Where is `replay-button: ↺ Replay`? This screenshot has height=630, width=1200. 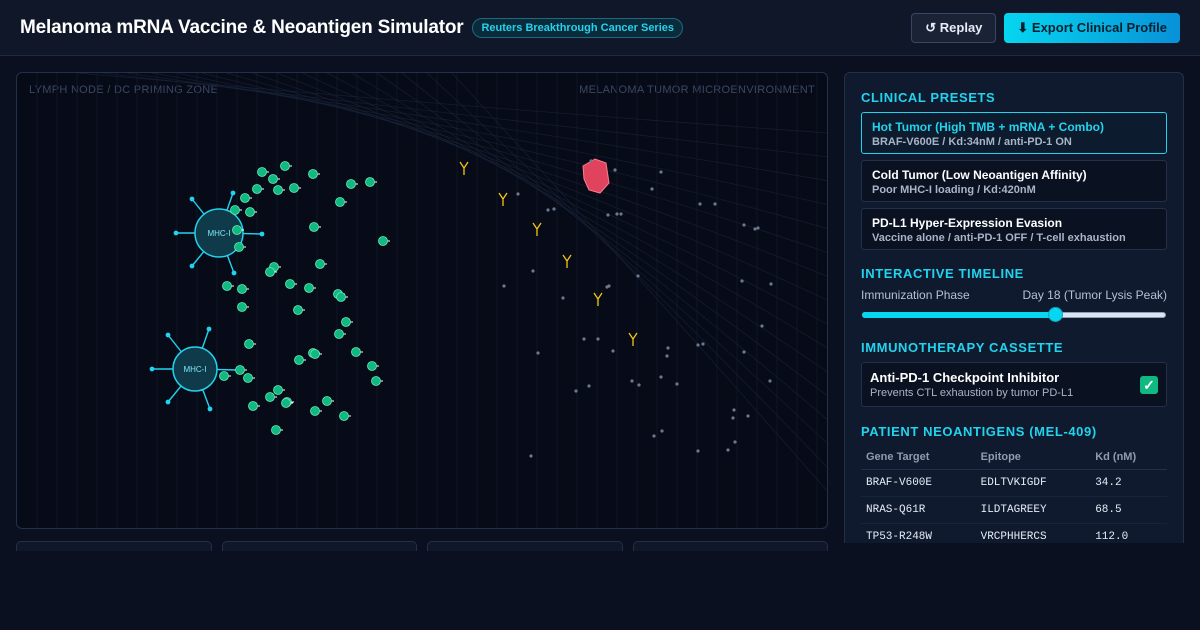 replay-button: ↺ Replay is located at coordinates (954, 27).